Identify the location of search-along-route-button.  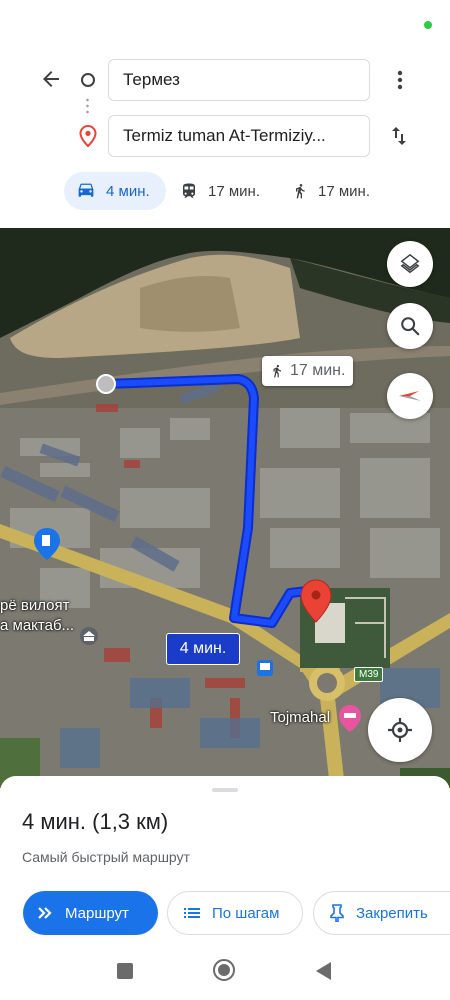
(410, 326).